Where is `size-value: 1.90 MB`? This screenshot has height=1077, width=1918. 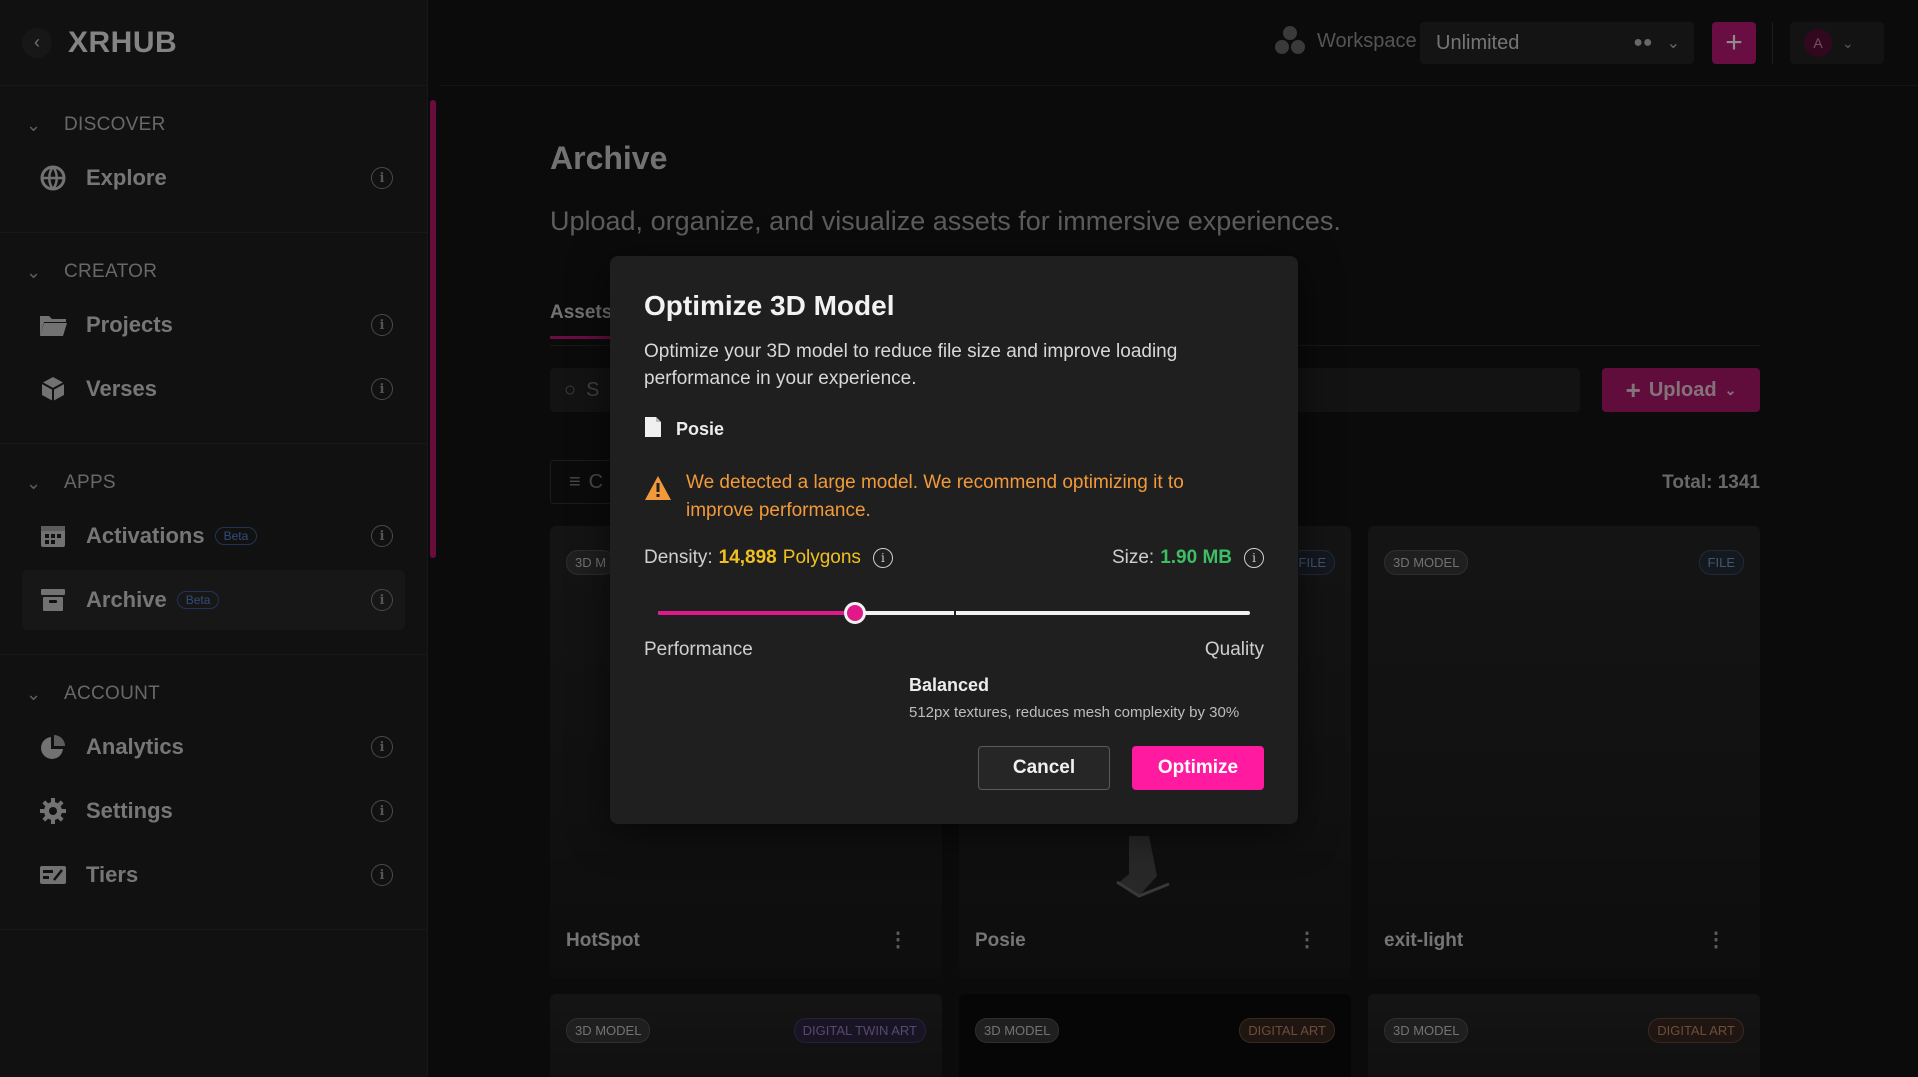 size-value: 1.90 MB is located at coordinates (1196, 557).